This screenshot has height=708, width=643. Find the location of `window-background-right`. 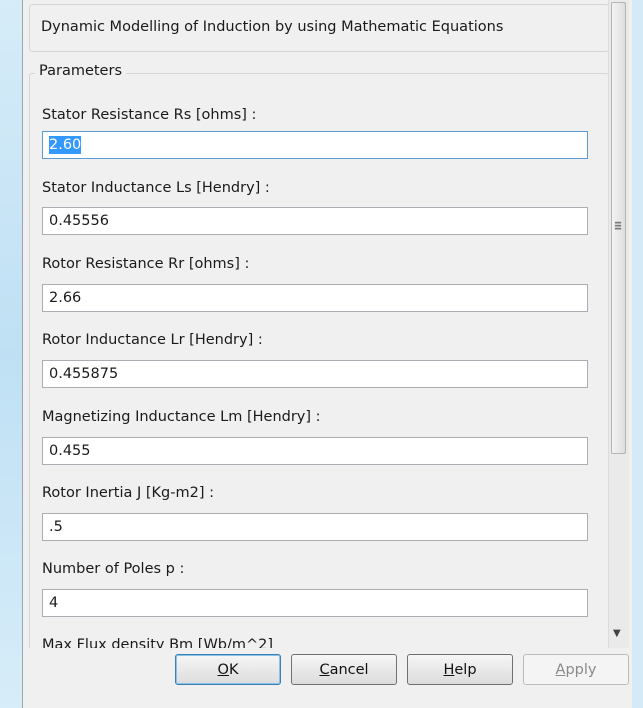

window-background-right is located at coordinates (637, 354).